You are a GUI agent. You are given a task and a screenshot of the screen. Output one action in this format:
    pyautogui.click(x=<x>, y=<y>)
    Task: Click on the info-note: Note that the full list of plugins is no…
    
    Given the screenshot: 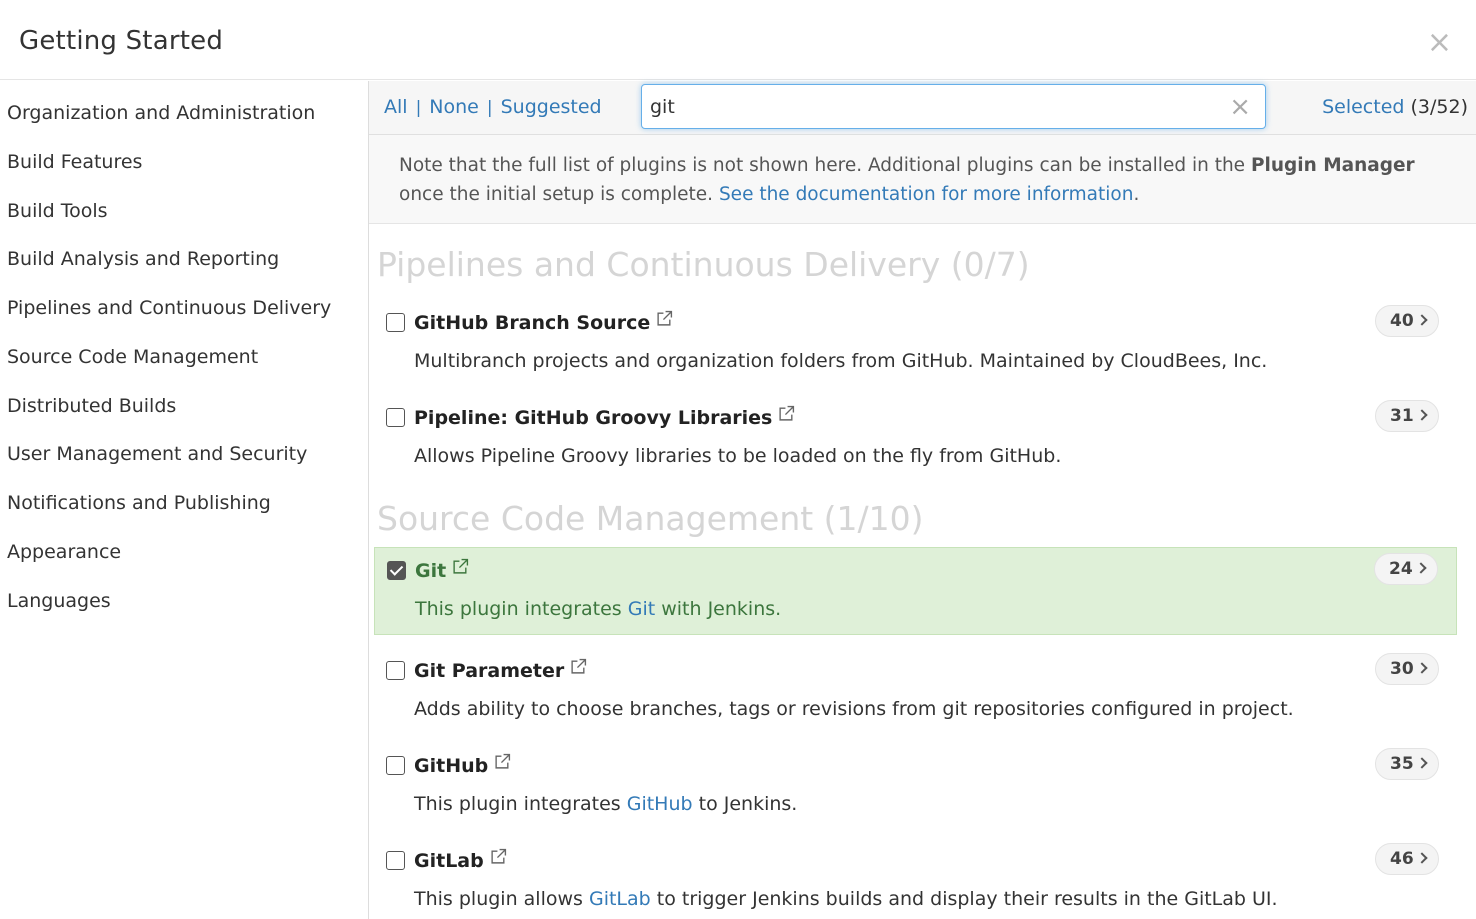 What is the action you would take?
    pyautogui.click(x=922, y=179)
    